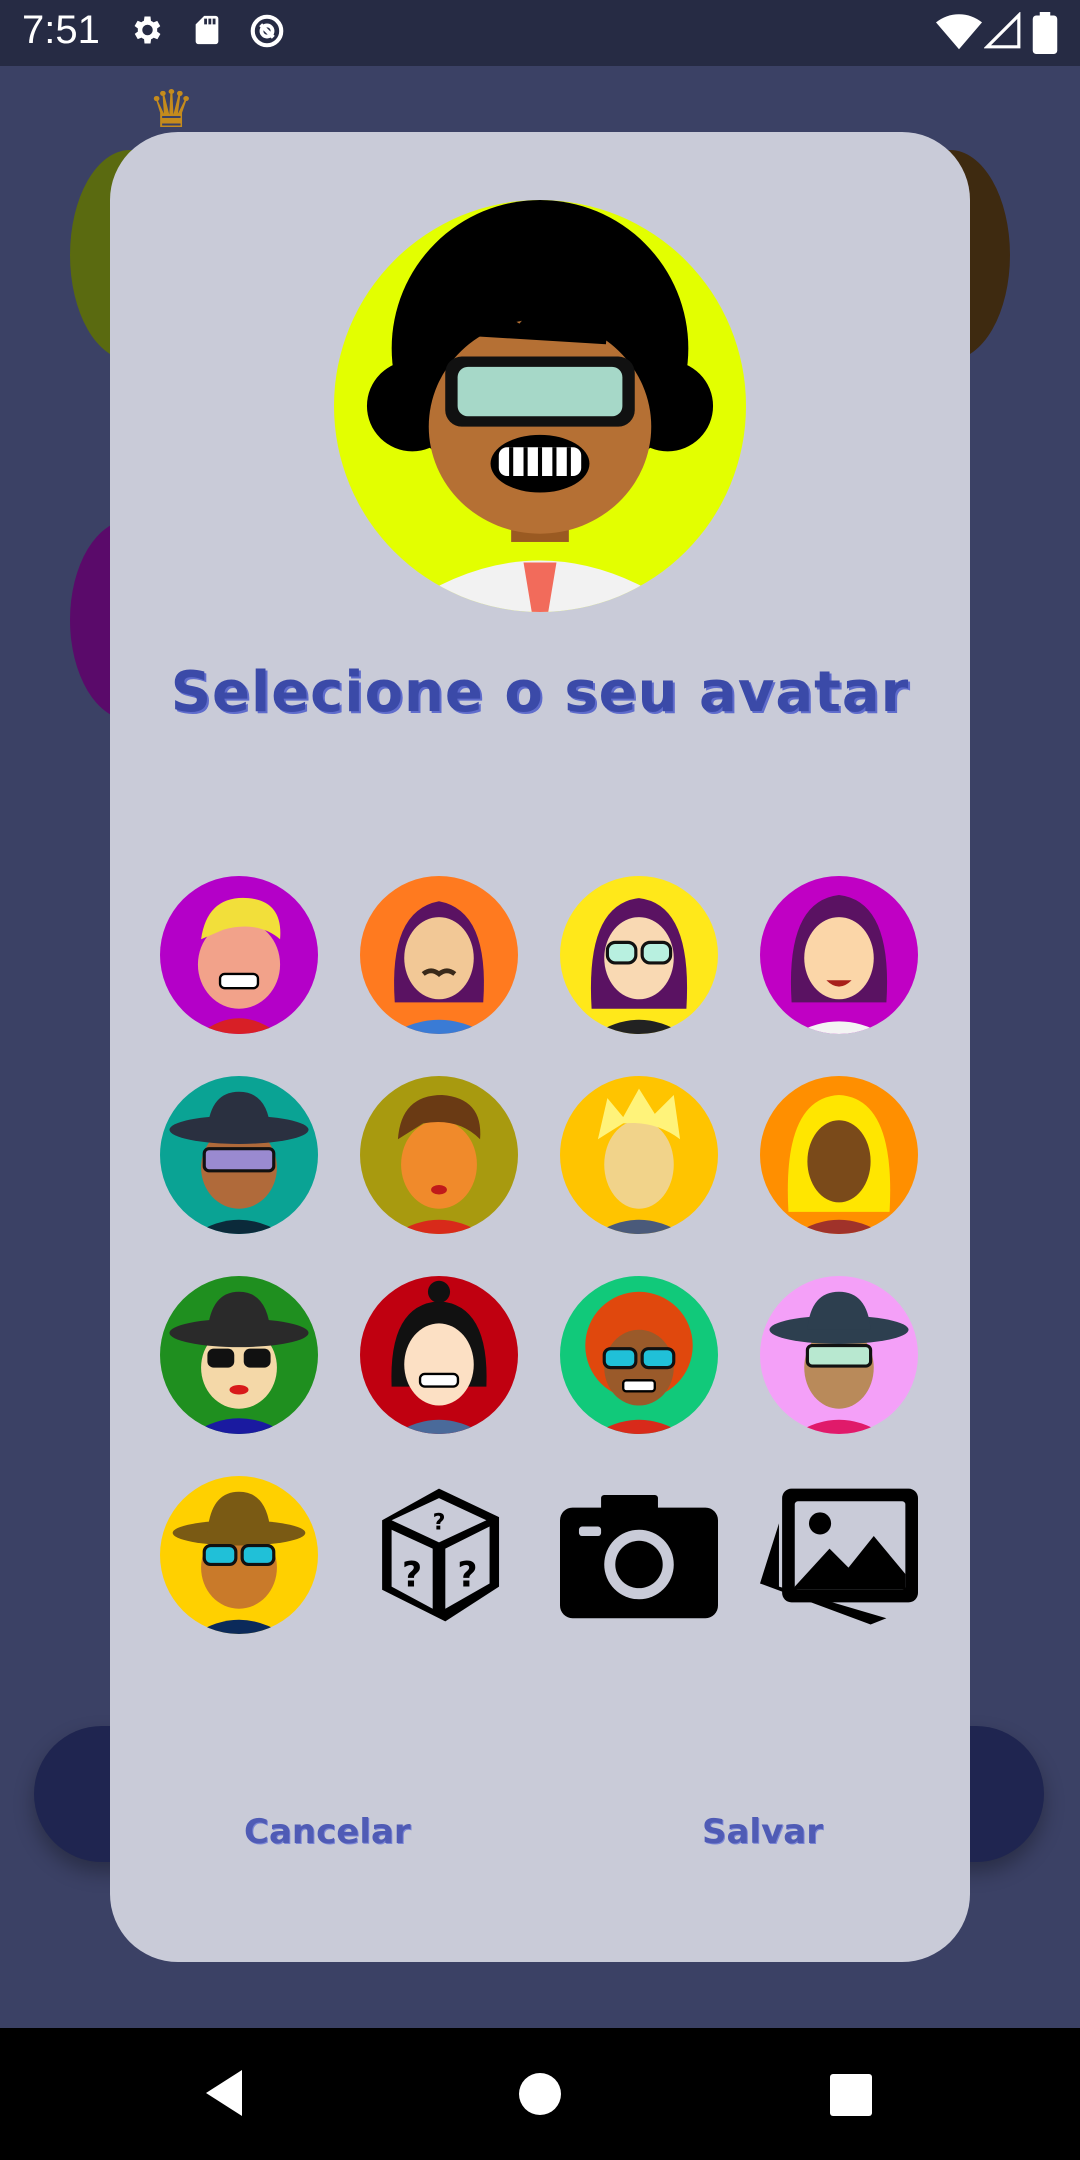 The image size is (1080, 2160). What do you see at coordinates (540, 406) in the screenshot?
I see `selected-avatar-preview` at bounding box center [540, 406].